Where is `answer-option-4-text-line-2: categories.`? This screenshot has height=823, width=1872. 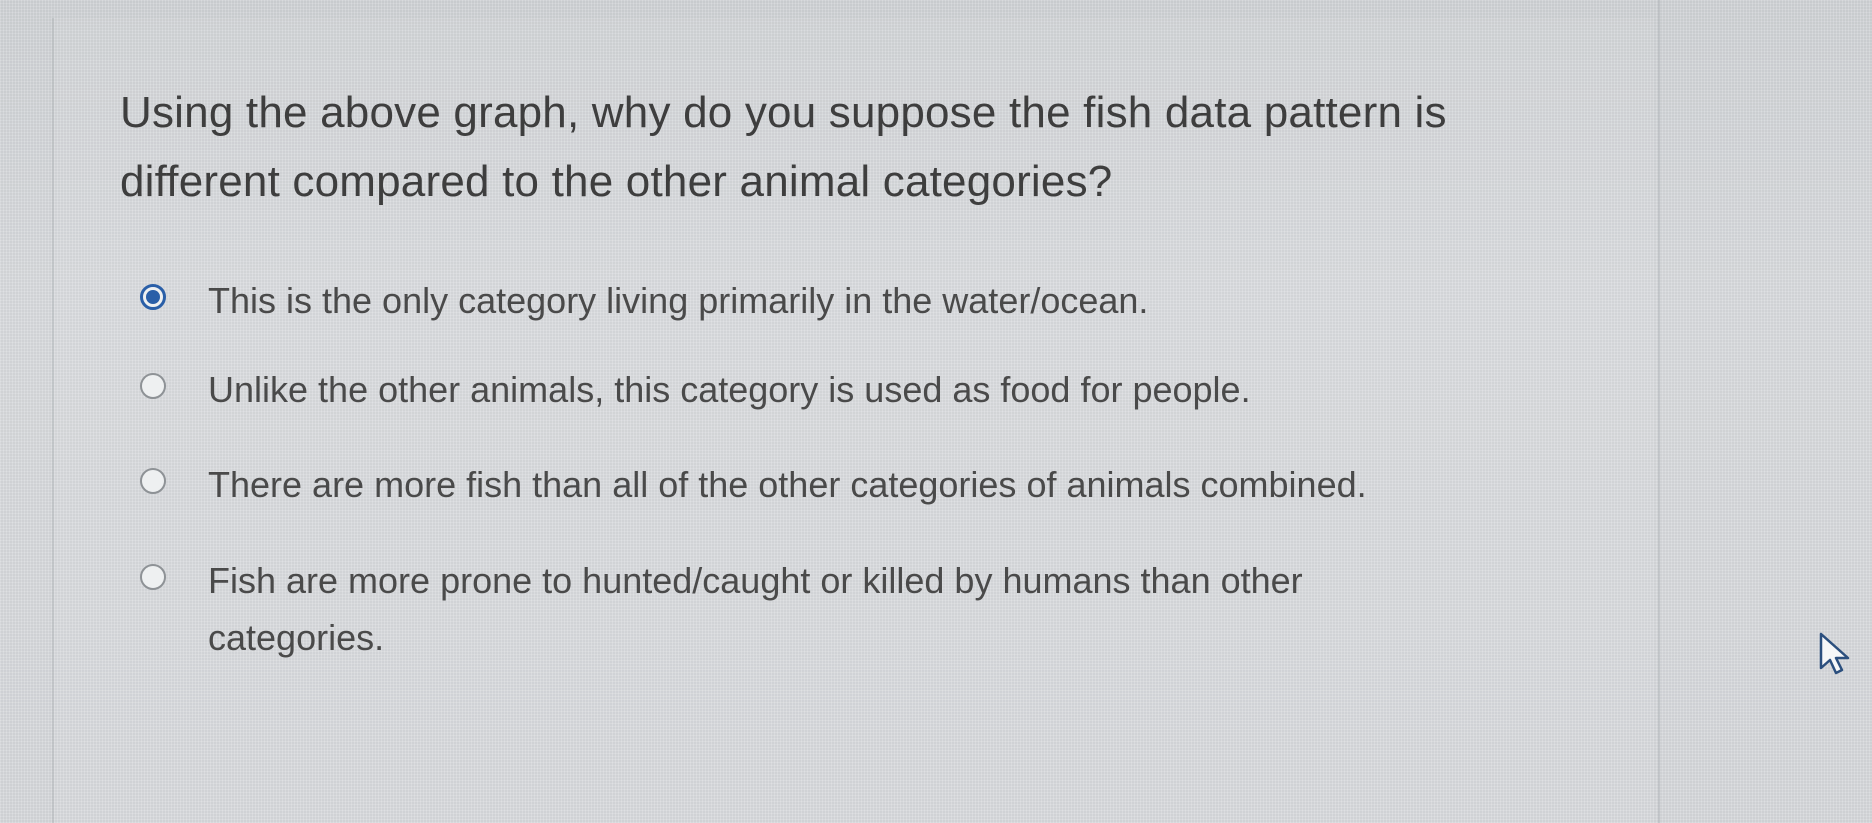
answer-option-4-text-line-2: categories. is located at coordinates (296, 637).